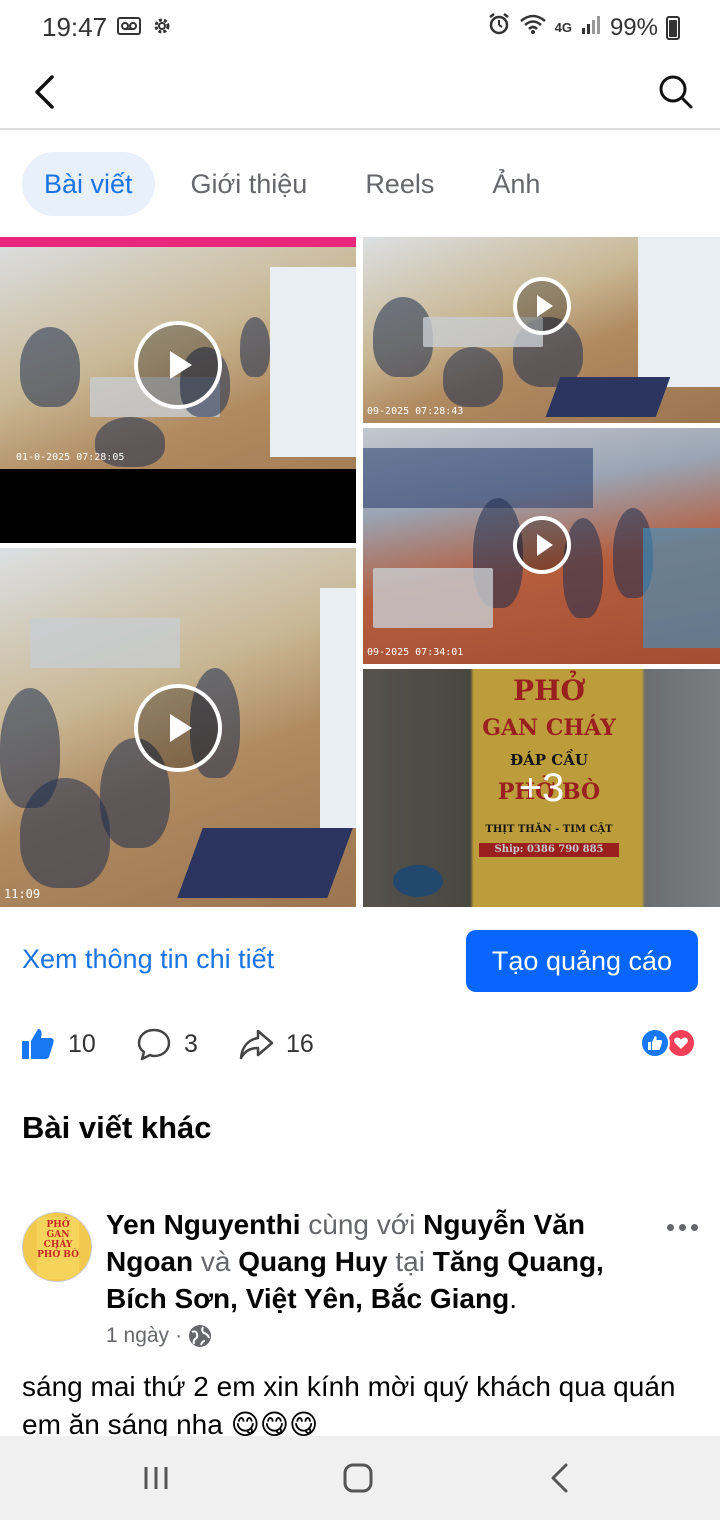 Image resolution: width=720 pixels, height=1520 pixels. I want to click on signal-icon, so click(591, 27).